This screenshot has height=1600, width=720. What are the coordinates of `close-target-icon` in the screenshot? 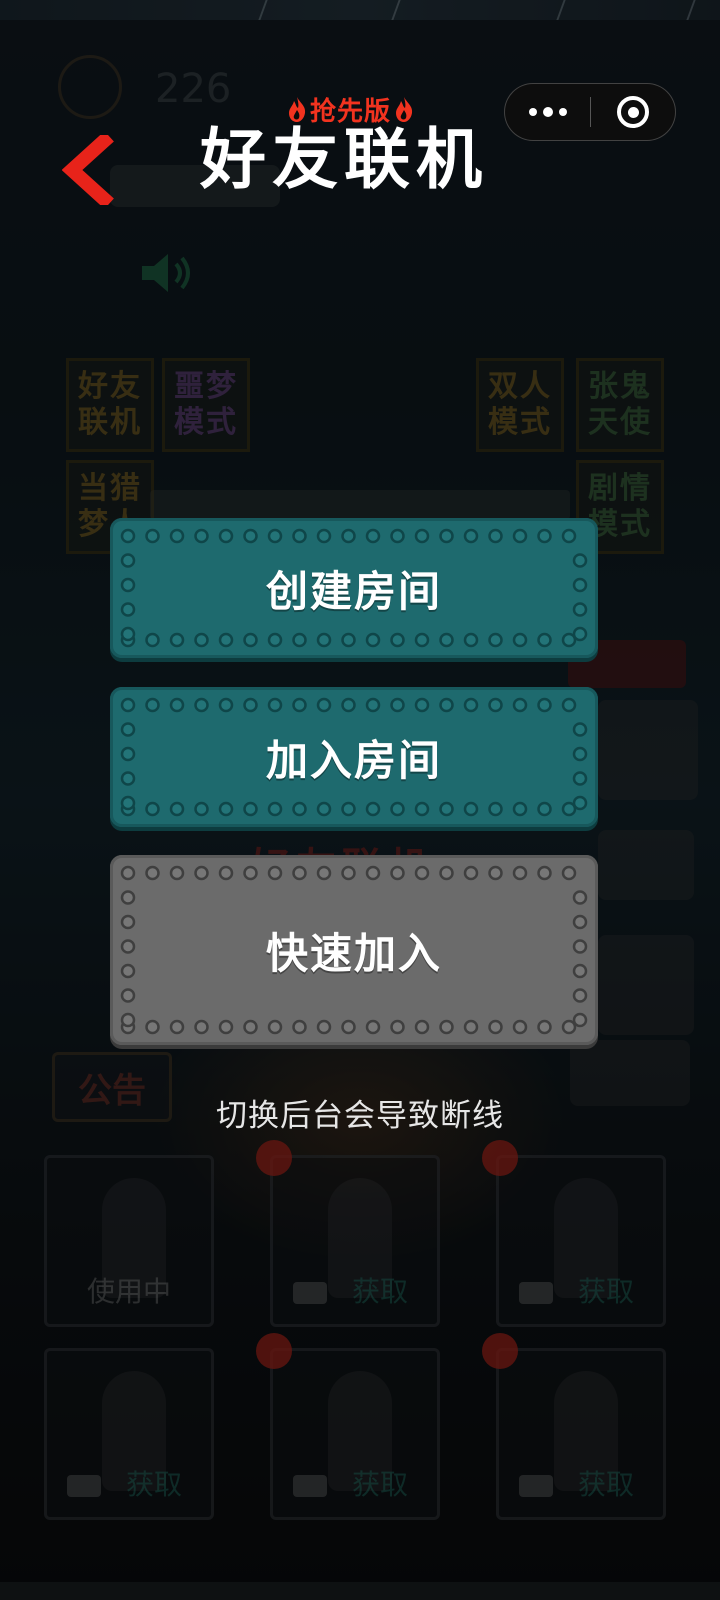 It's located at (633, 112).